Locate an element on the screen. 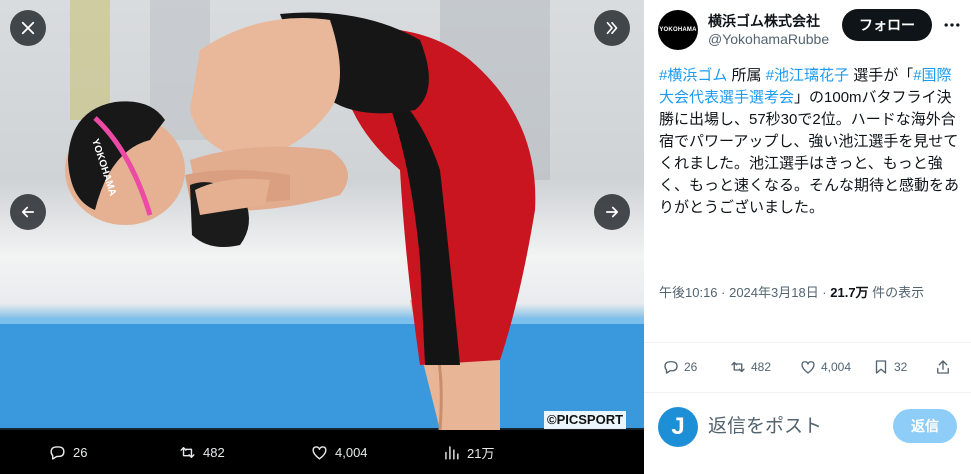 This screenshot has height=474, width=971. double-chevron-right-icon is located at coordinates (612, 28).